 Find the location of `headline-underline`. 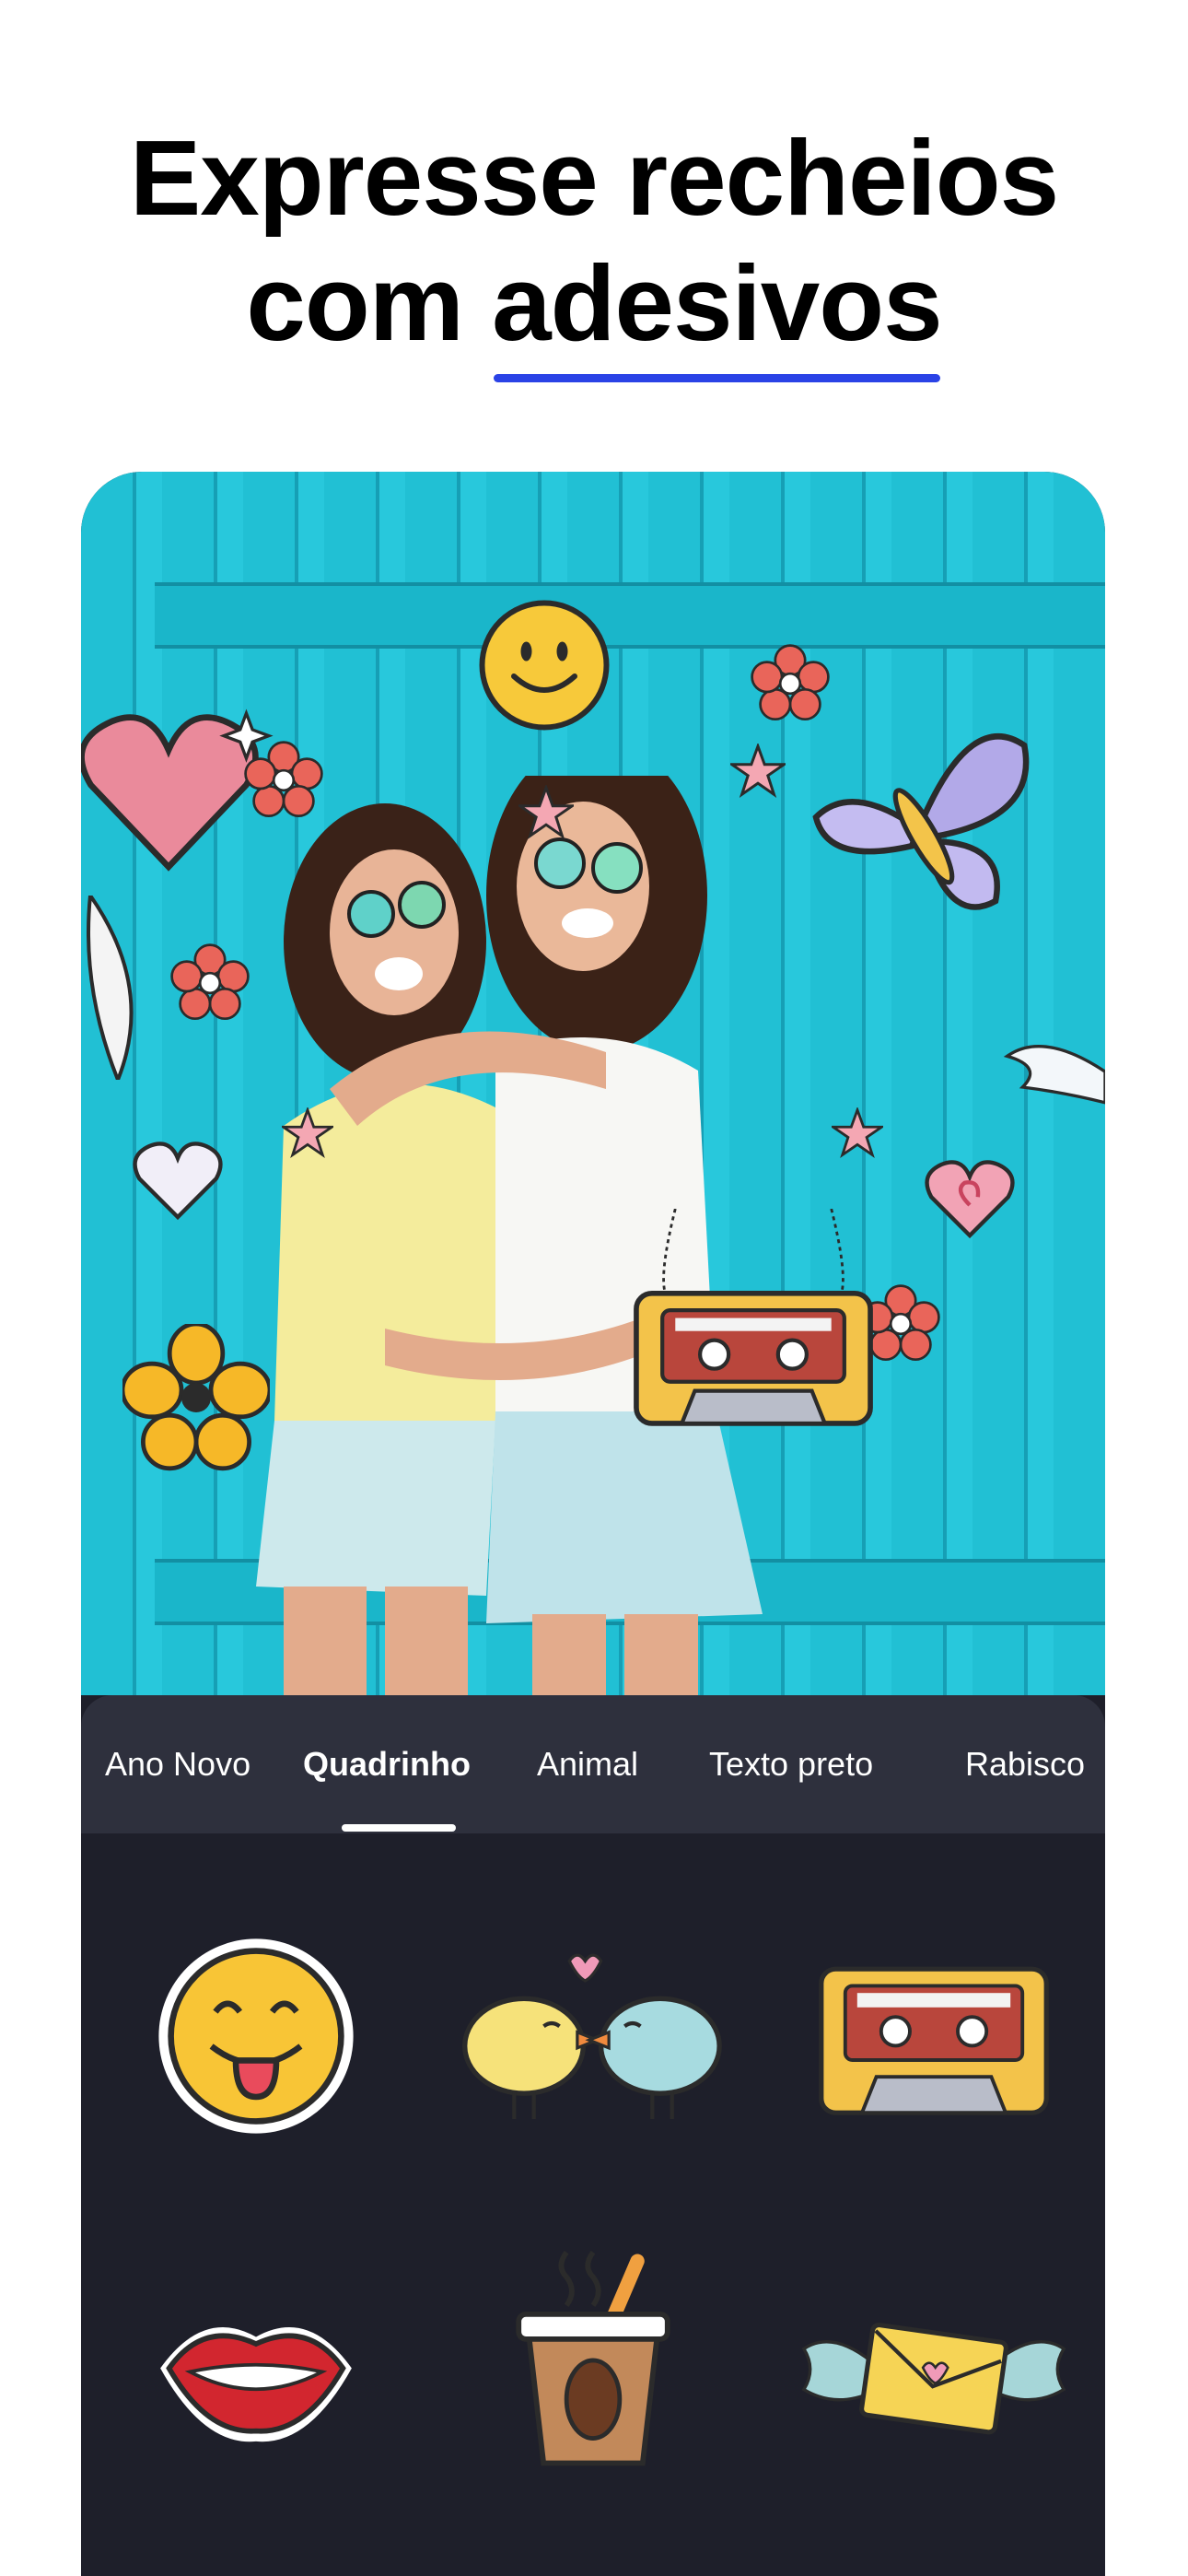

headline-underline is located at coordinates (717, 378).